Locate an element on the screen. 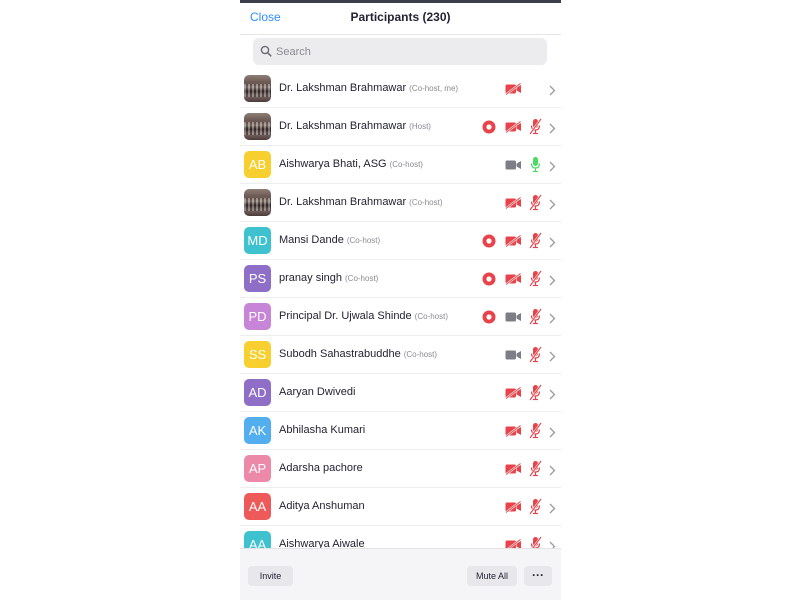 The height and width of the screenshot is (600, 800). participant-name-text: Principal Dr. Ujwala Shinde is located at coordinates (345, 316).